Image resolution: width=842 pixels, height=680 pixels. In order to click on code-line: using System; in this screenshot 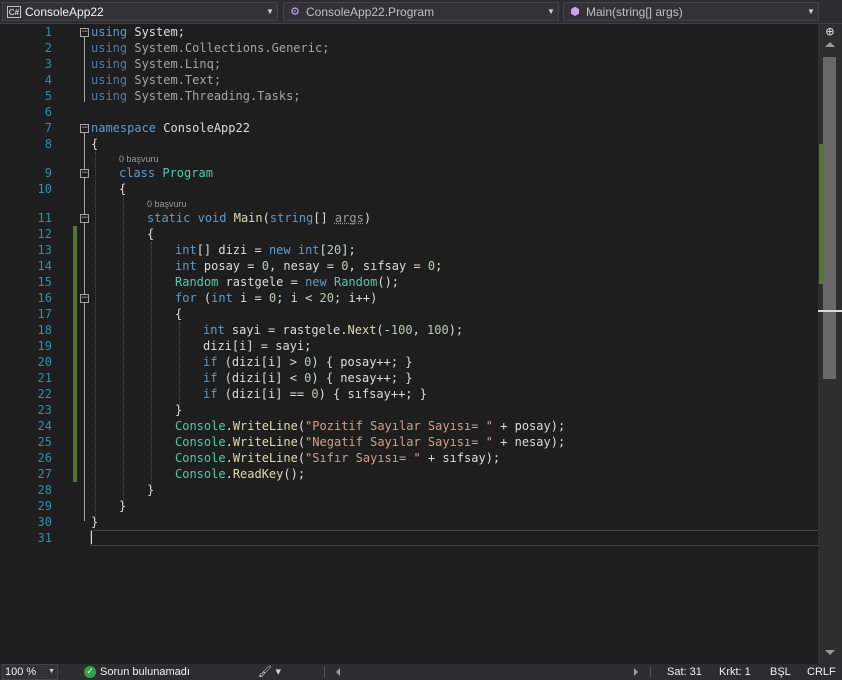, I will do `click(138, 32)`.